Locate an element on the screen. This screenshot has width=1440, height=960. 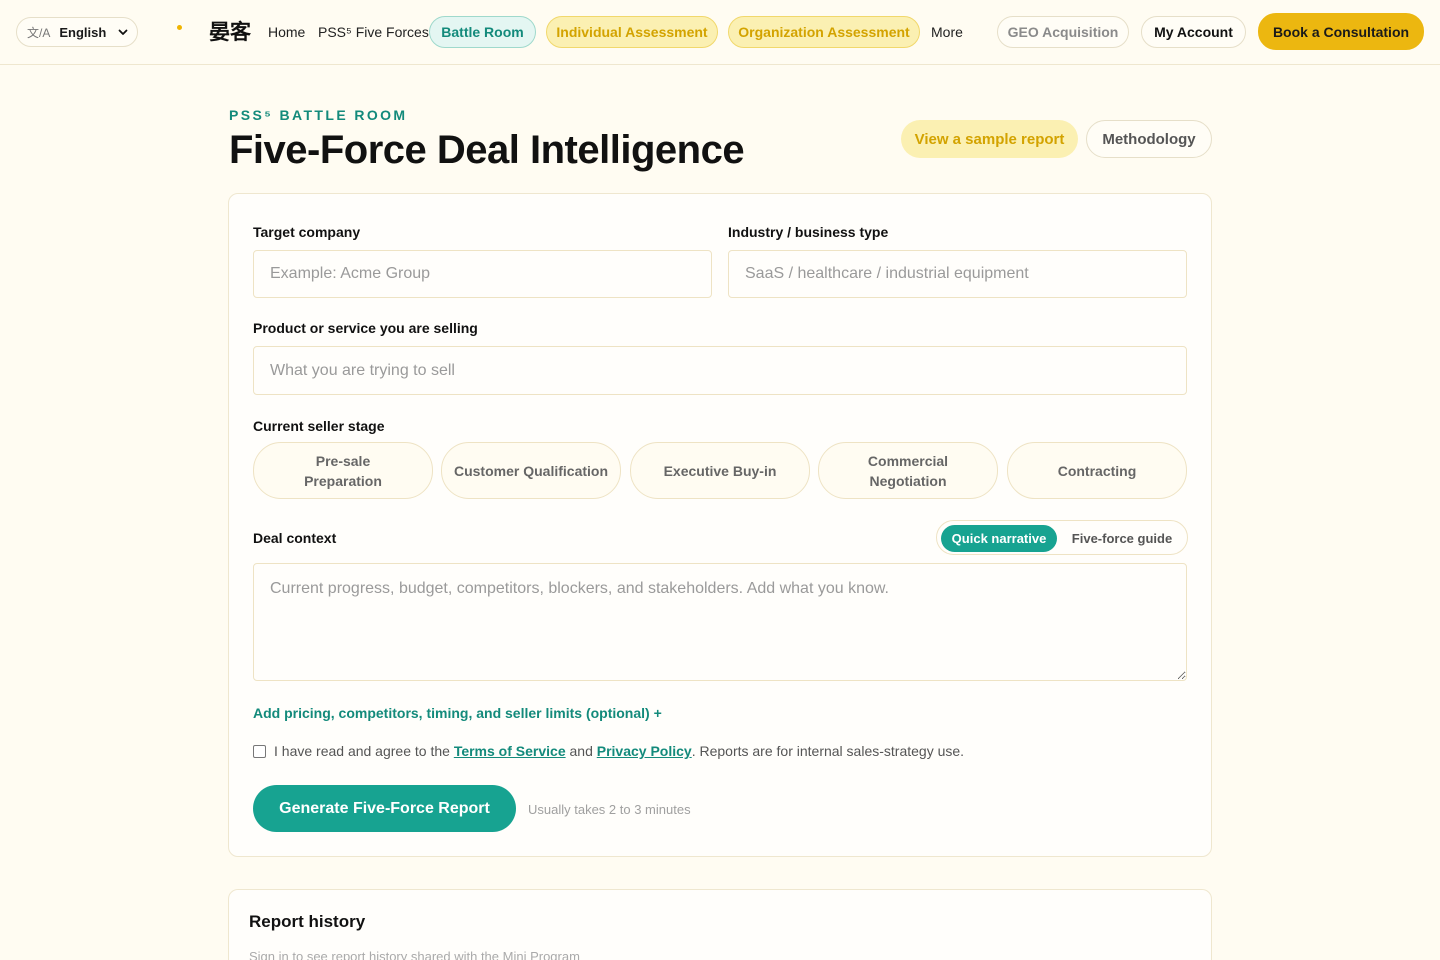
stage-presale-preparation: Pre-sale Preparation is located at coordinates (343, 470).